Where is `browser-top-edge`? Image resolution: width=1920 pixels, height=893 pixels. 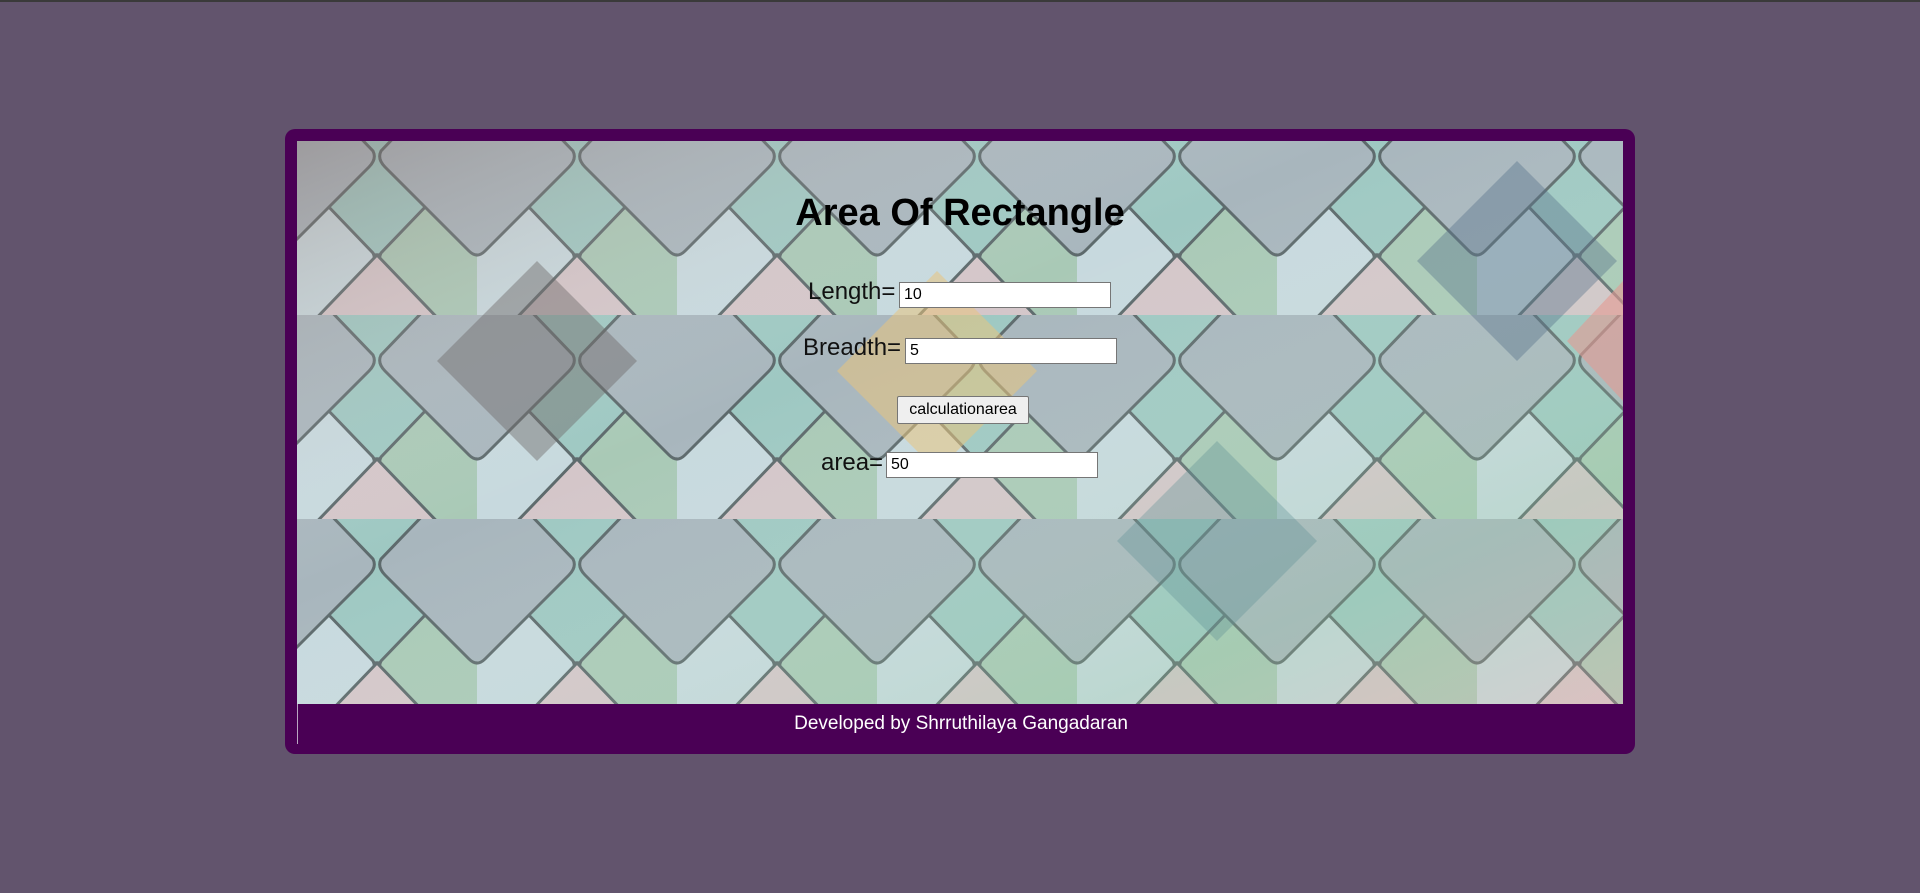 browser-top-edge is located at coordinates (960, 1).